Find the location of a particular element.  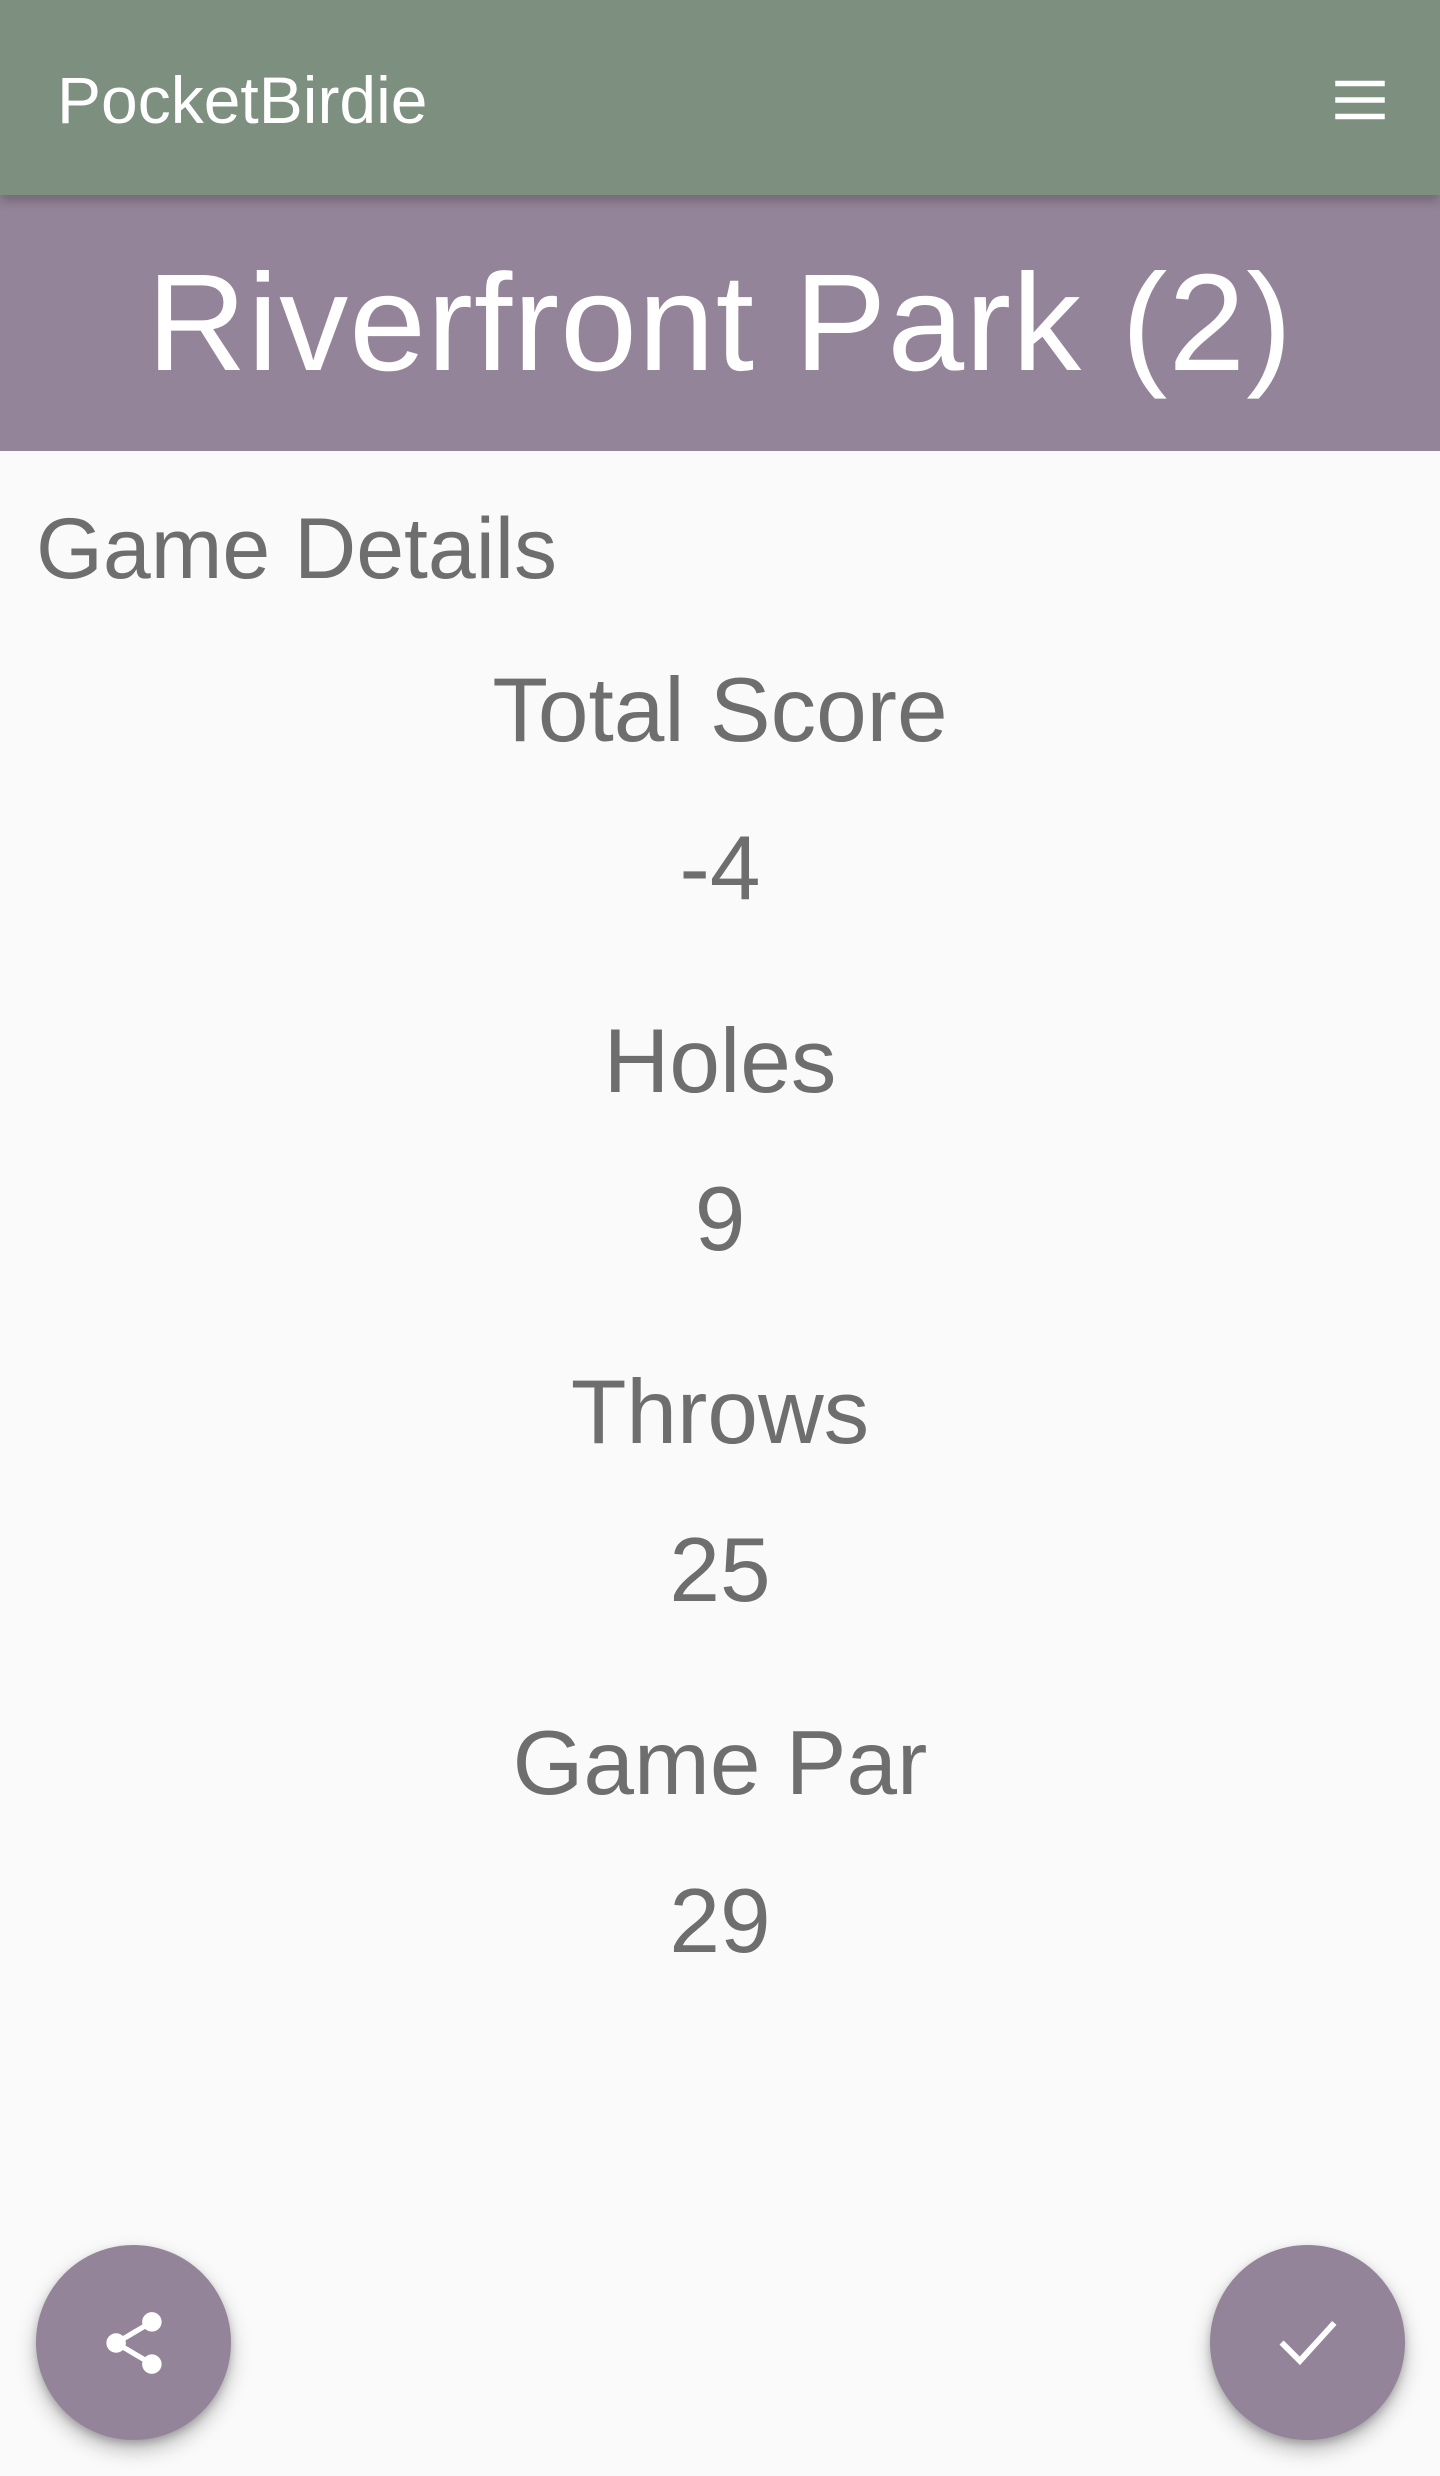

stat-label-total-score: Total Score is located at coordinates (720, 710).